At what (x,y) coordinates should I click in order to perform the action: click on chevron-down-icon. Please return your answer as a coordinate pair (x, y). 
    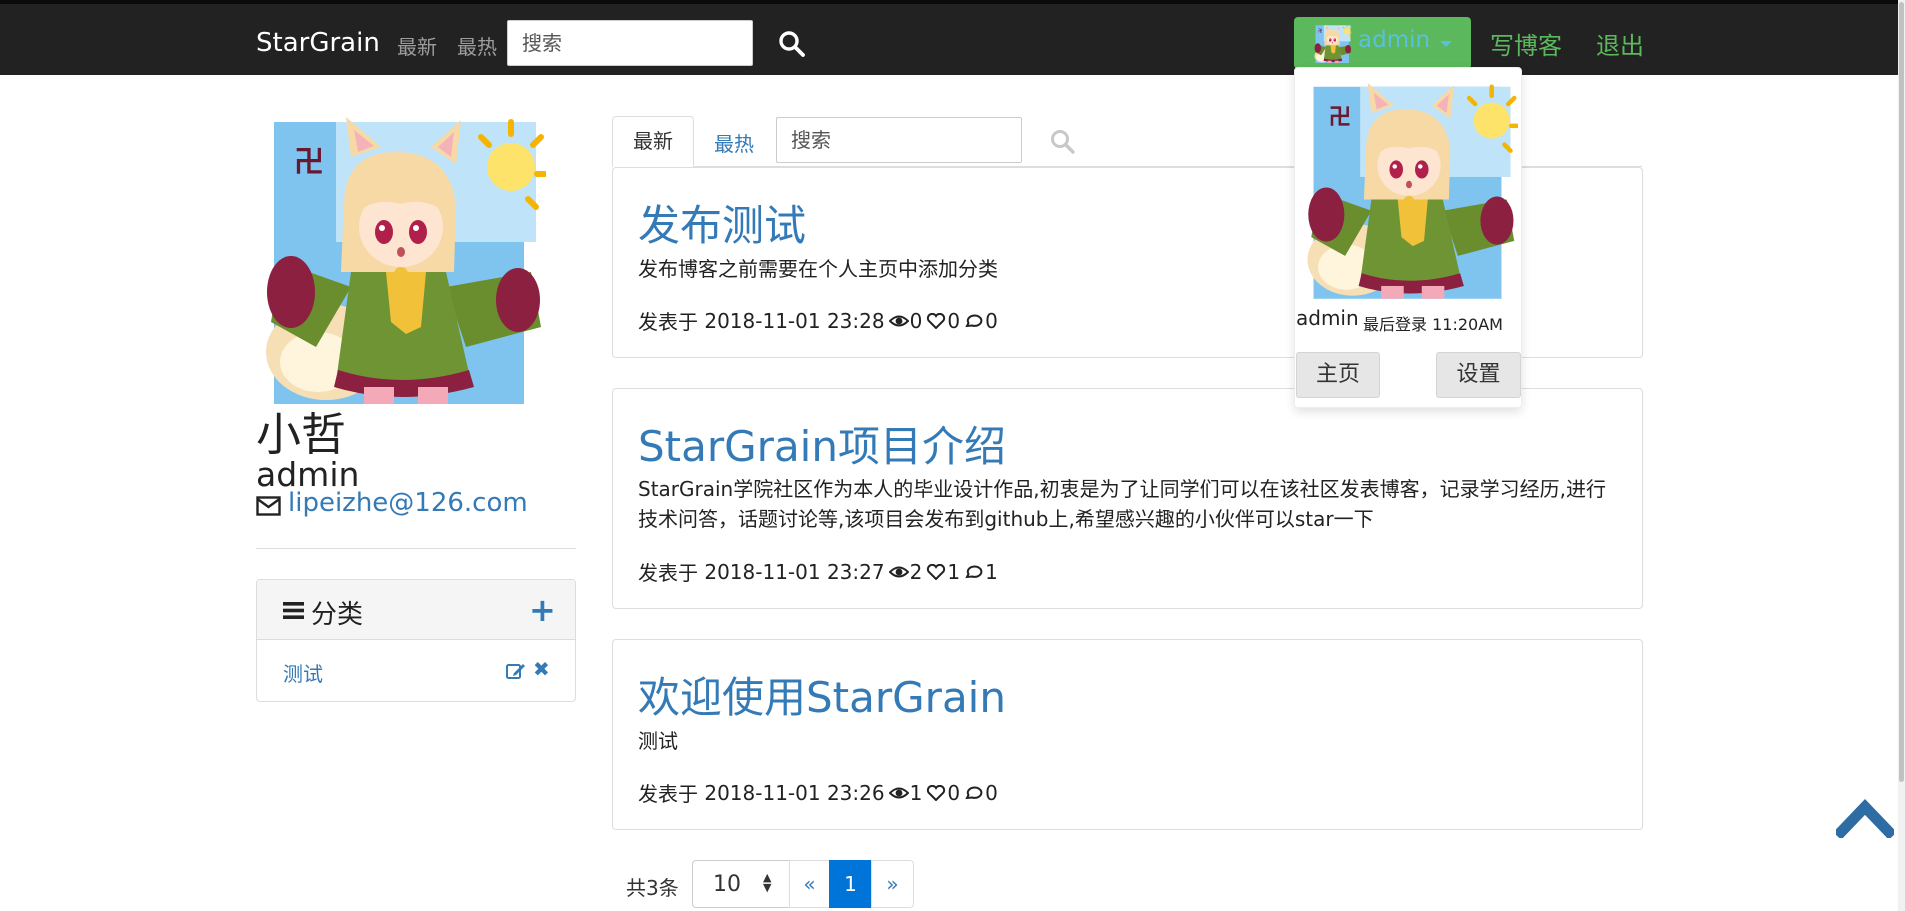
    Looking at the image, I should click on (1446, 44).